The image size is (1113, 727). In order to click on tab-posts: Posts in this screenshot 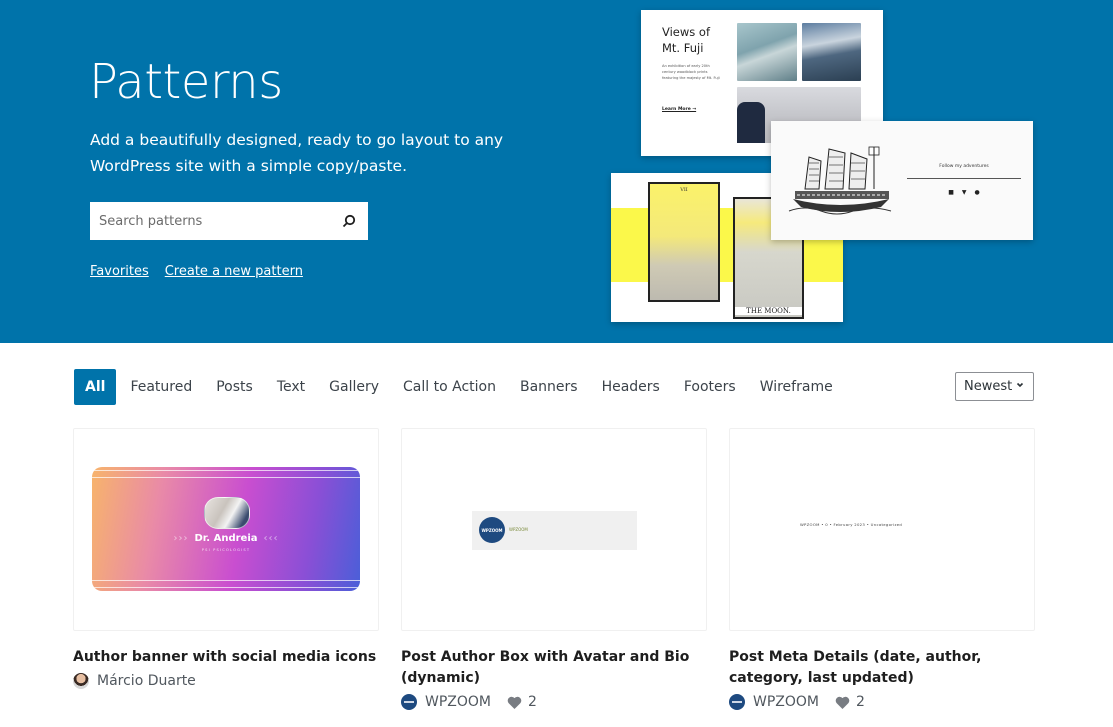, I will do `click(234, 387)`.